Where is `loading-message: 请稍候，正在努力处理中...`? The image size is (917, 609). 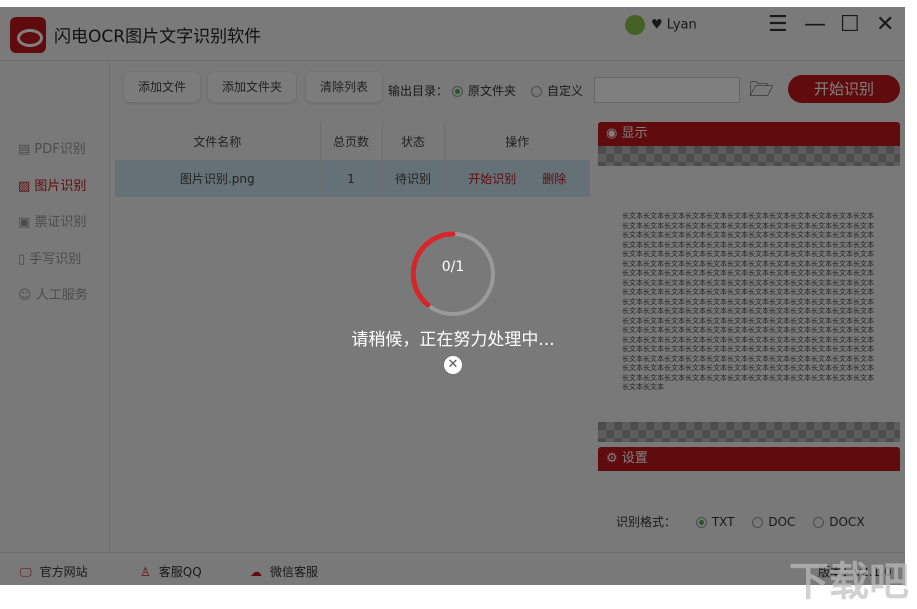
loading-message: 请稍候，正在努力处理中... is located at coordinates (453, 340).